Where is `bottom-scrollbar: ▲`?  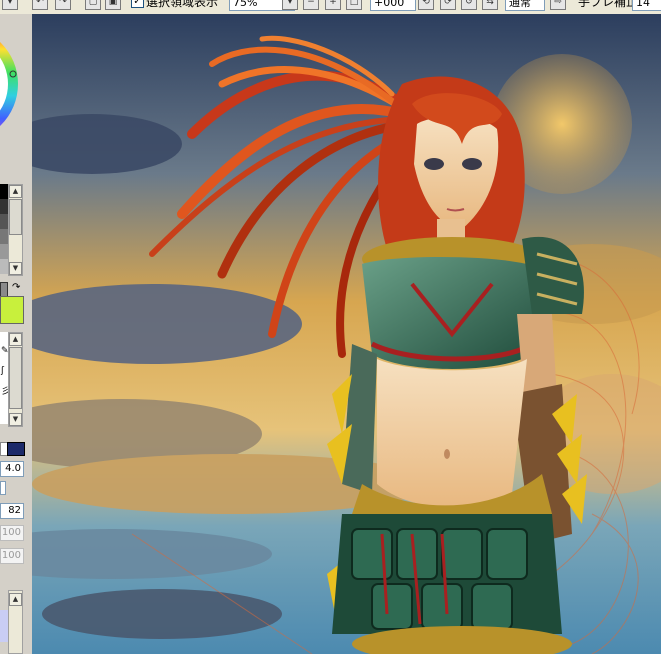
bottom-scrollbar: ▲ is located at coordinates (15, 622).